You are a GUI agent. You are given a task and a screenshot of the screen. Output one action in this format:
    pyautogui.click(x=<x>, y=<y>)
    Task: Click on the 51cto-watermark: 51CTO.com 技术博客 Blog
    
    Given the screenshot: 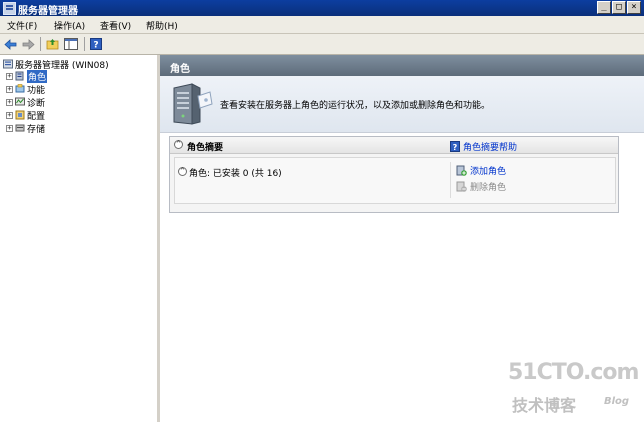 What is the action you would take?
    pyautogui.click(x=573, y=388)
    